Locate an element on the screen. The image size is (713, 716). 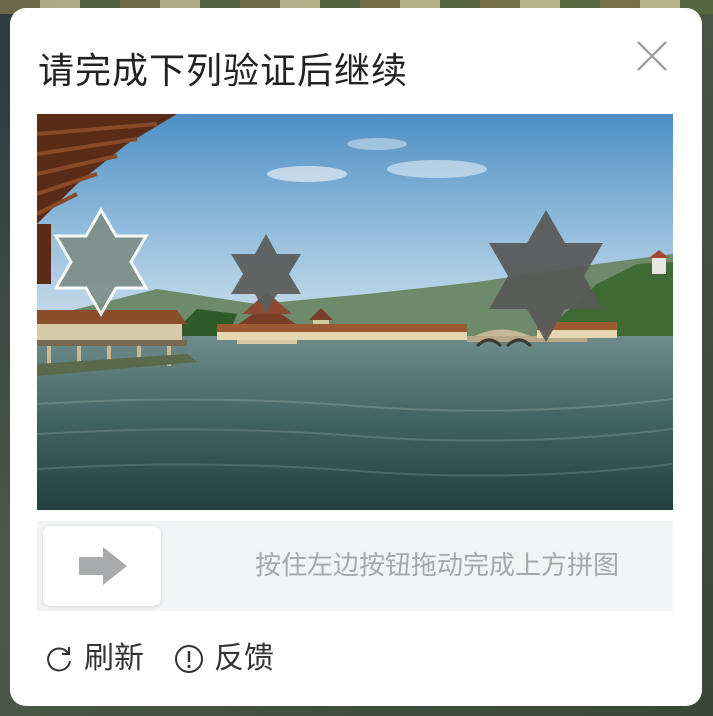
refresh-button: 刷新 is located at coordinates (94, 659).